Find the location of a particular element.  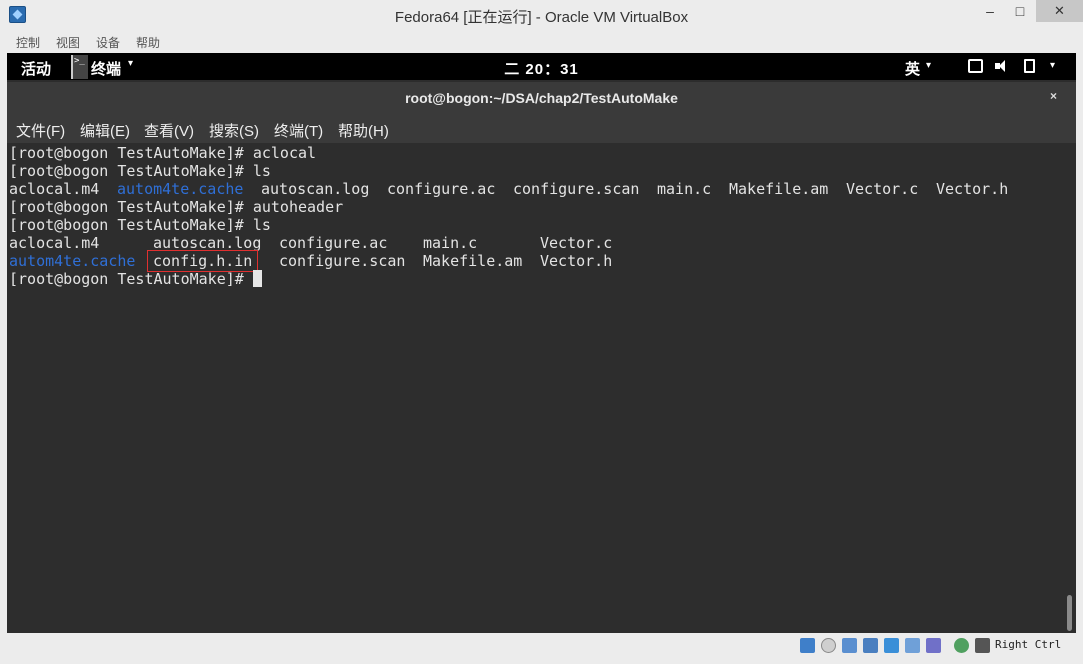

menu-search: 搜索(S) is located at coordinates (234, 130).